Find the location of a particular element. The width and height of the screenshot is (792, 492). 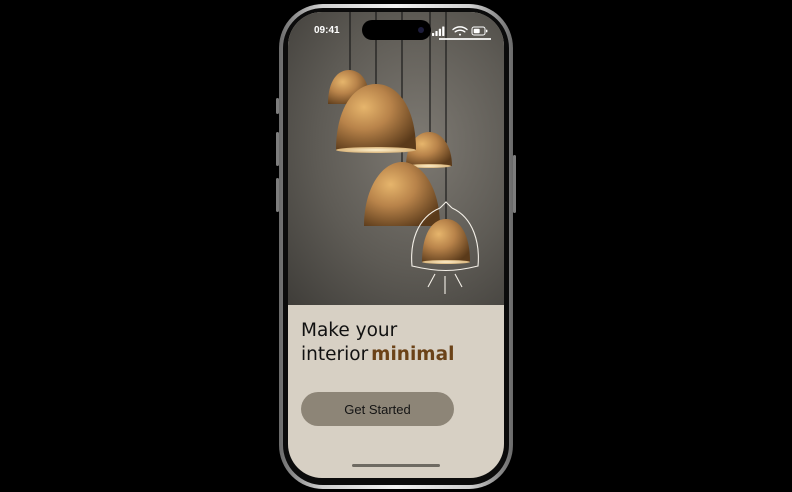

headline: Make your interior minimal is located at coordinates (377, 343).